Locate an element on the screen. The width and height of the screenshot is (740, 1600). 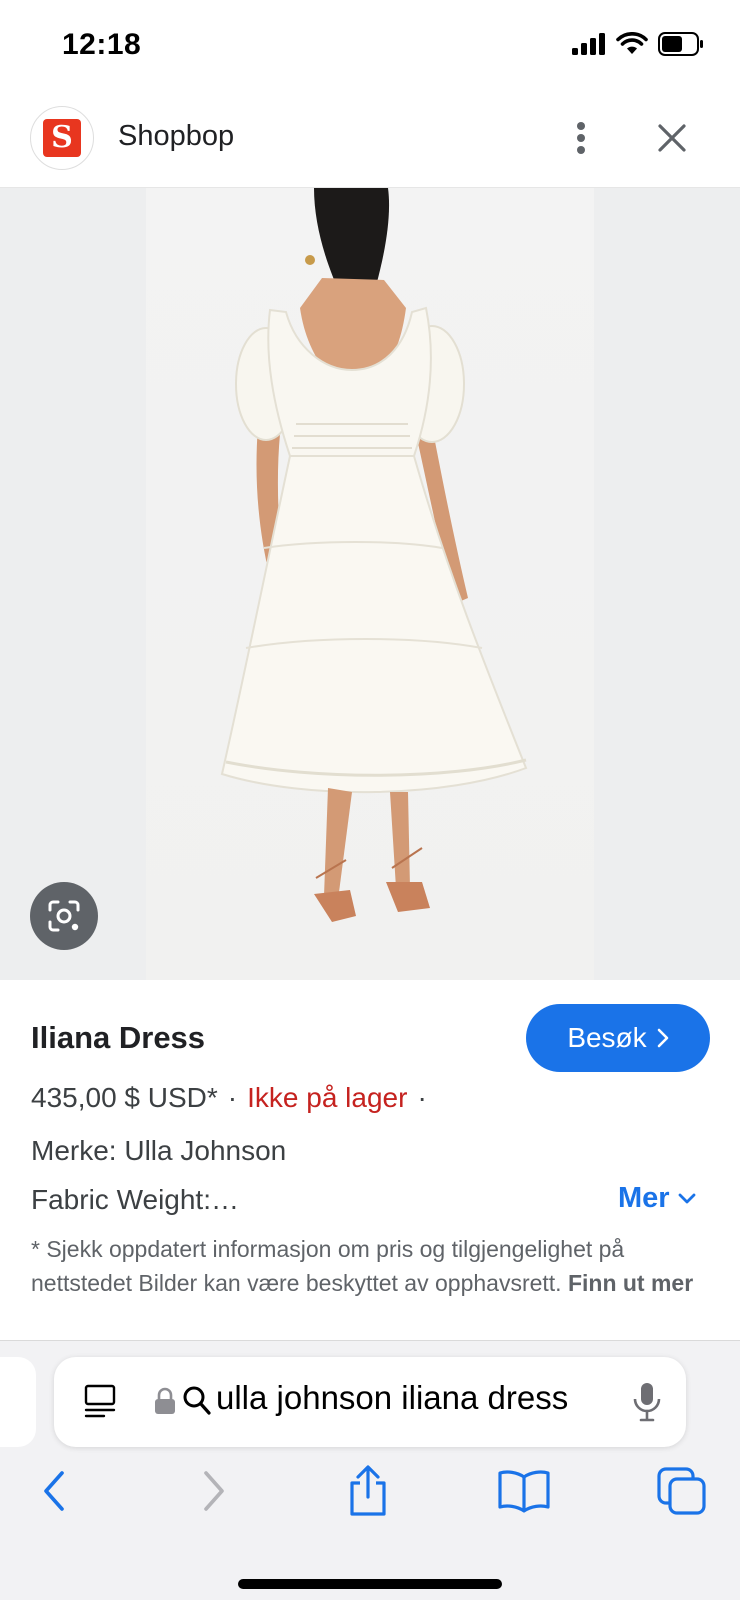
share-icon is located at coordinates (368, 1490).